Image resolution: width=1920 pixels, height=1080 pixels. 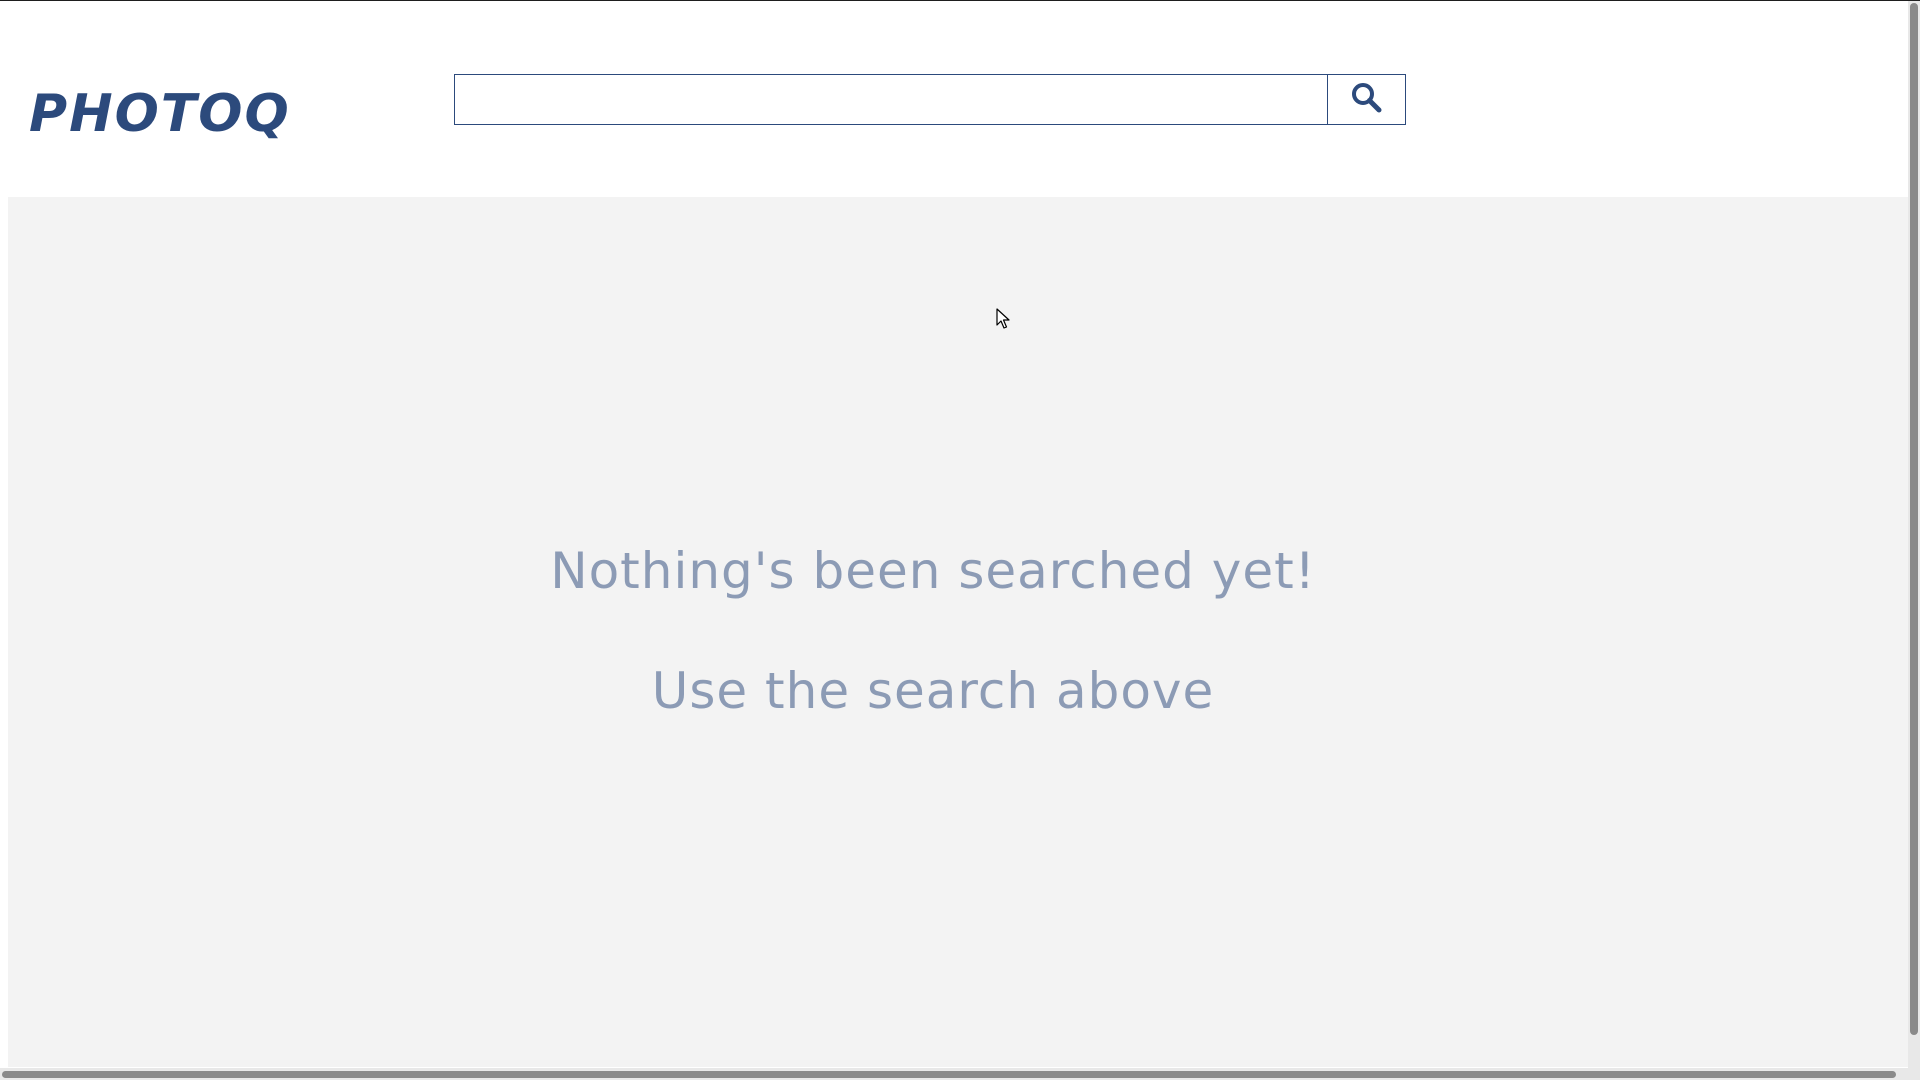 I want to click on search-input, so click(x=890, y=99).